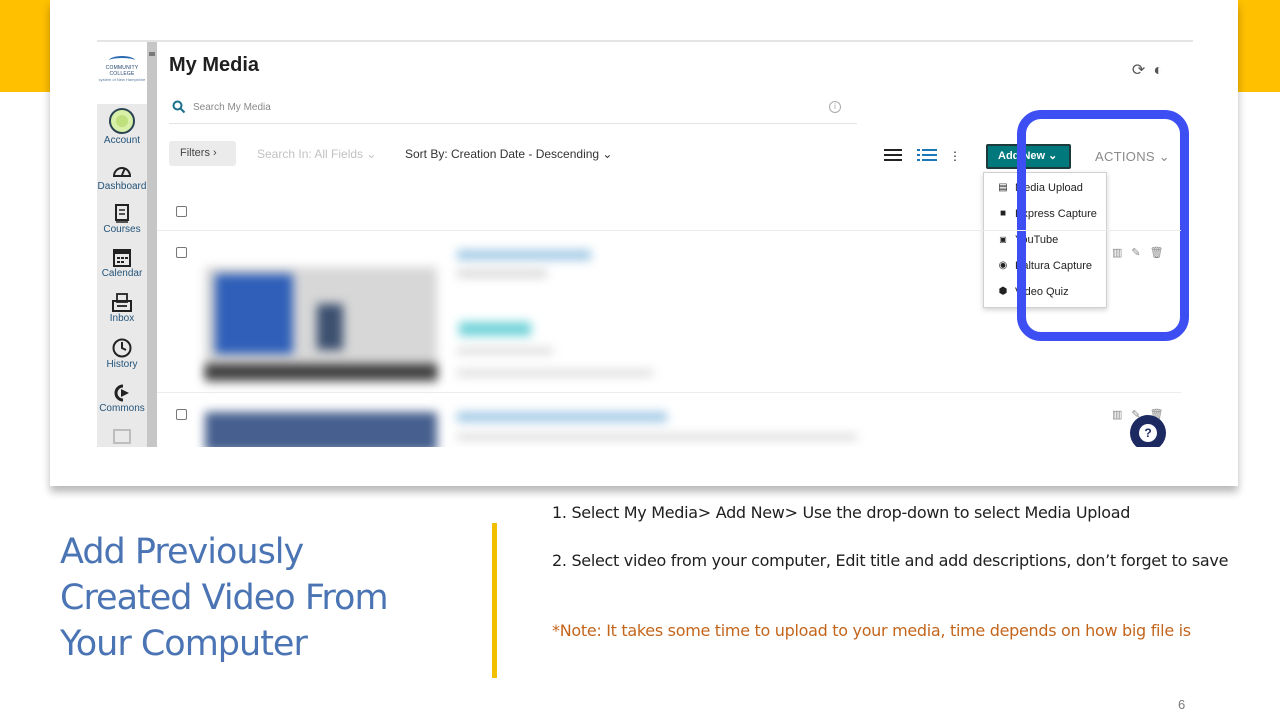 This screenshot has width=1280, height=725. What do you see at coordinates (1182, 704) in the screenshot?
I see `page-number: 6` at bounding box center [1182, 704].